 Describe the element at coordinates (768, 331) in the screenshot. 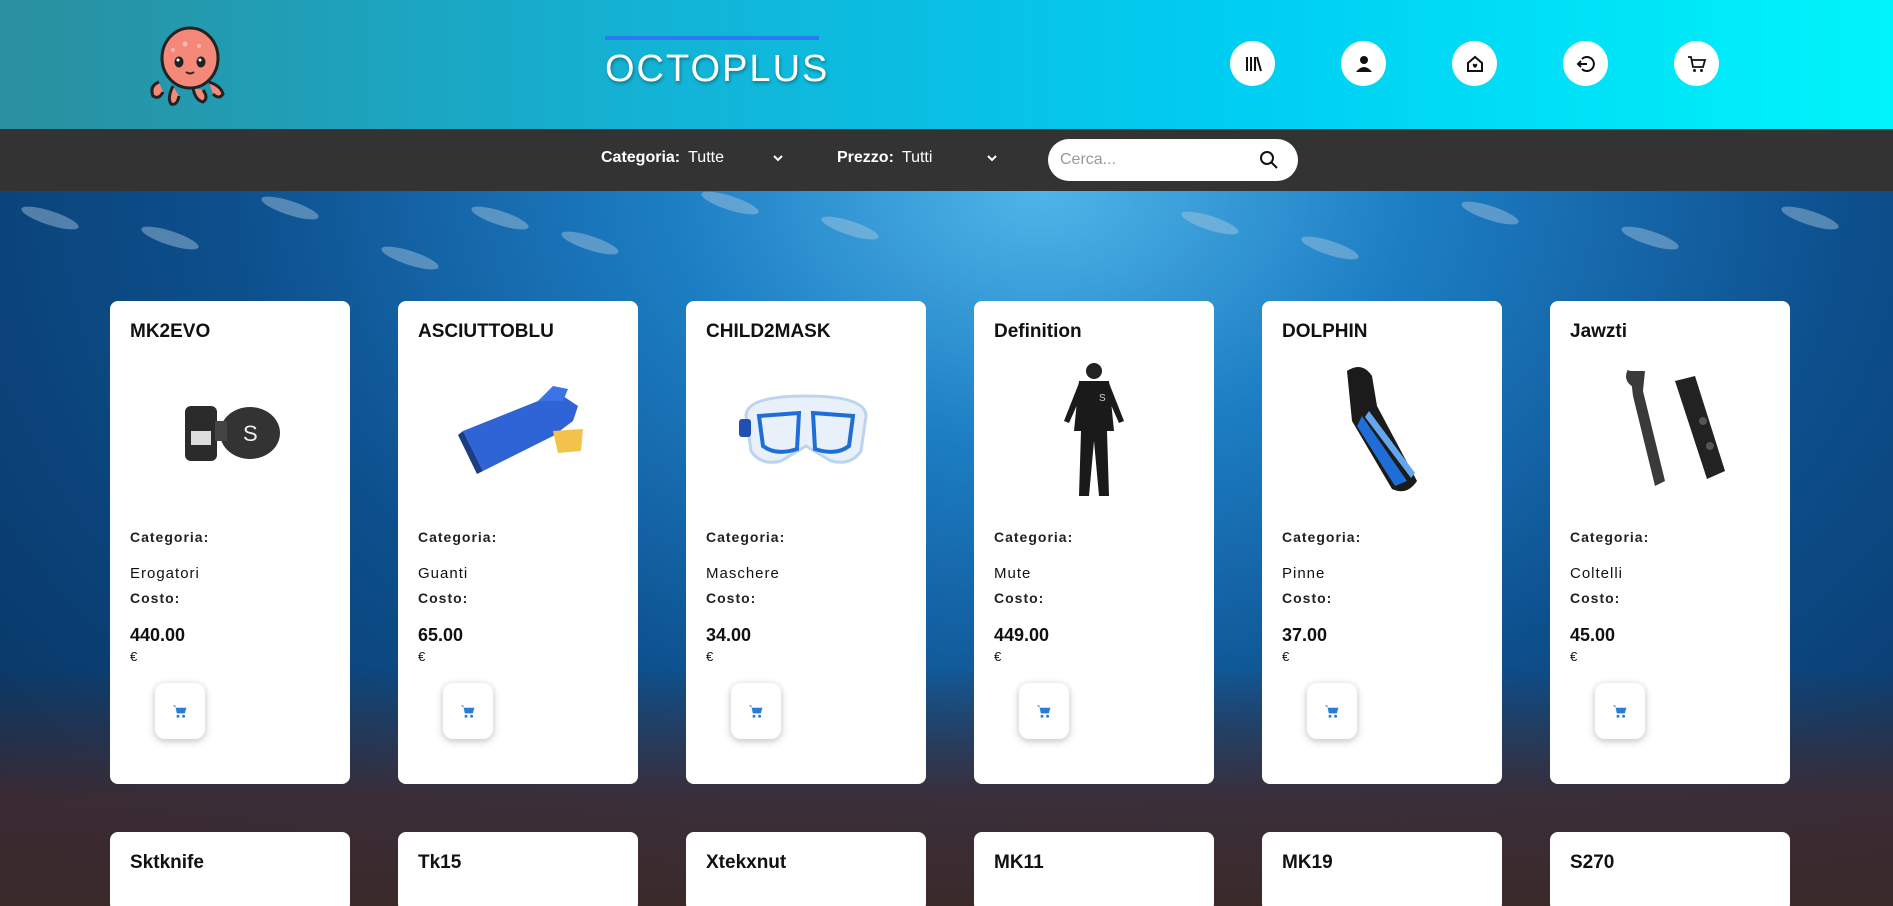

I see `product-name: CHILD2MASK` at that location.